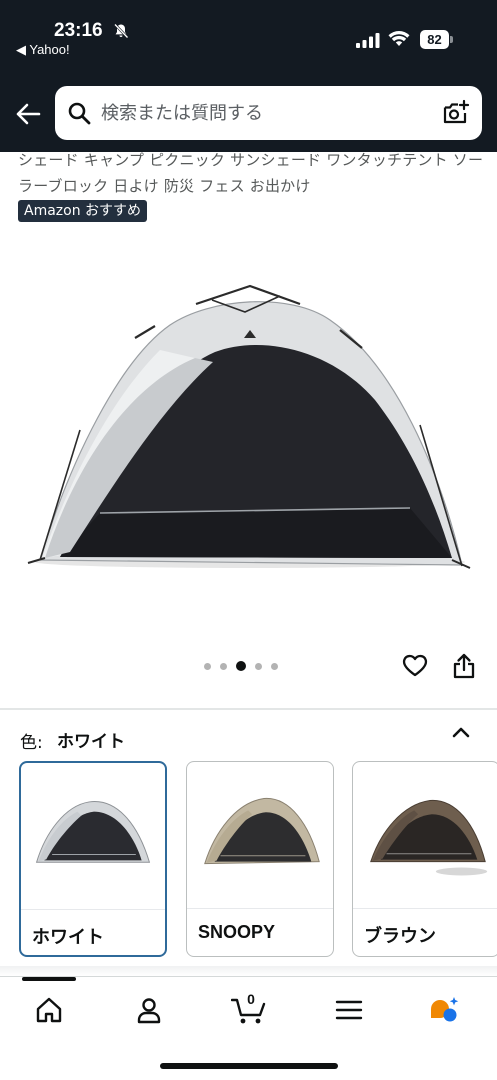 The width and height of the screenshot is (497, 1080). Describe the element at coordinates (434, 39) in the screenshot. I see `battery-level: 82` at that location.